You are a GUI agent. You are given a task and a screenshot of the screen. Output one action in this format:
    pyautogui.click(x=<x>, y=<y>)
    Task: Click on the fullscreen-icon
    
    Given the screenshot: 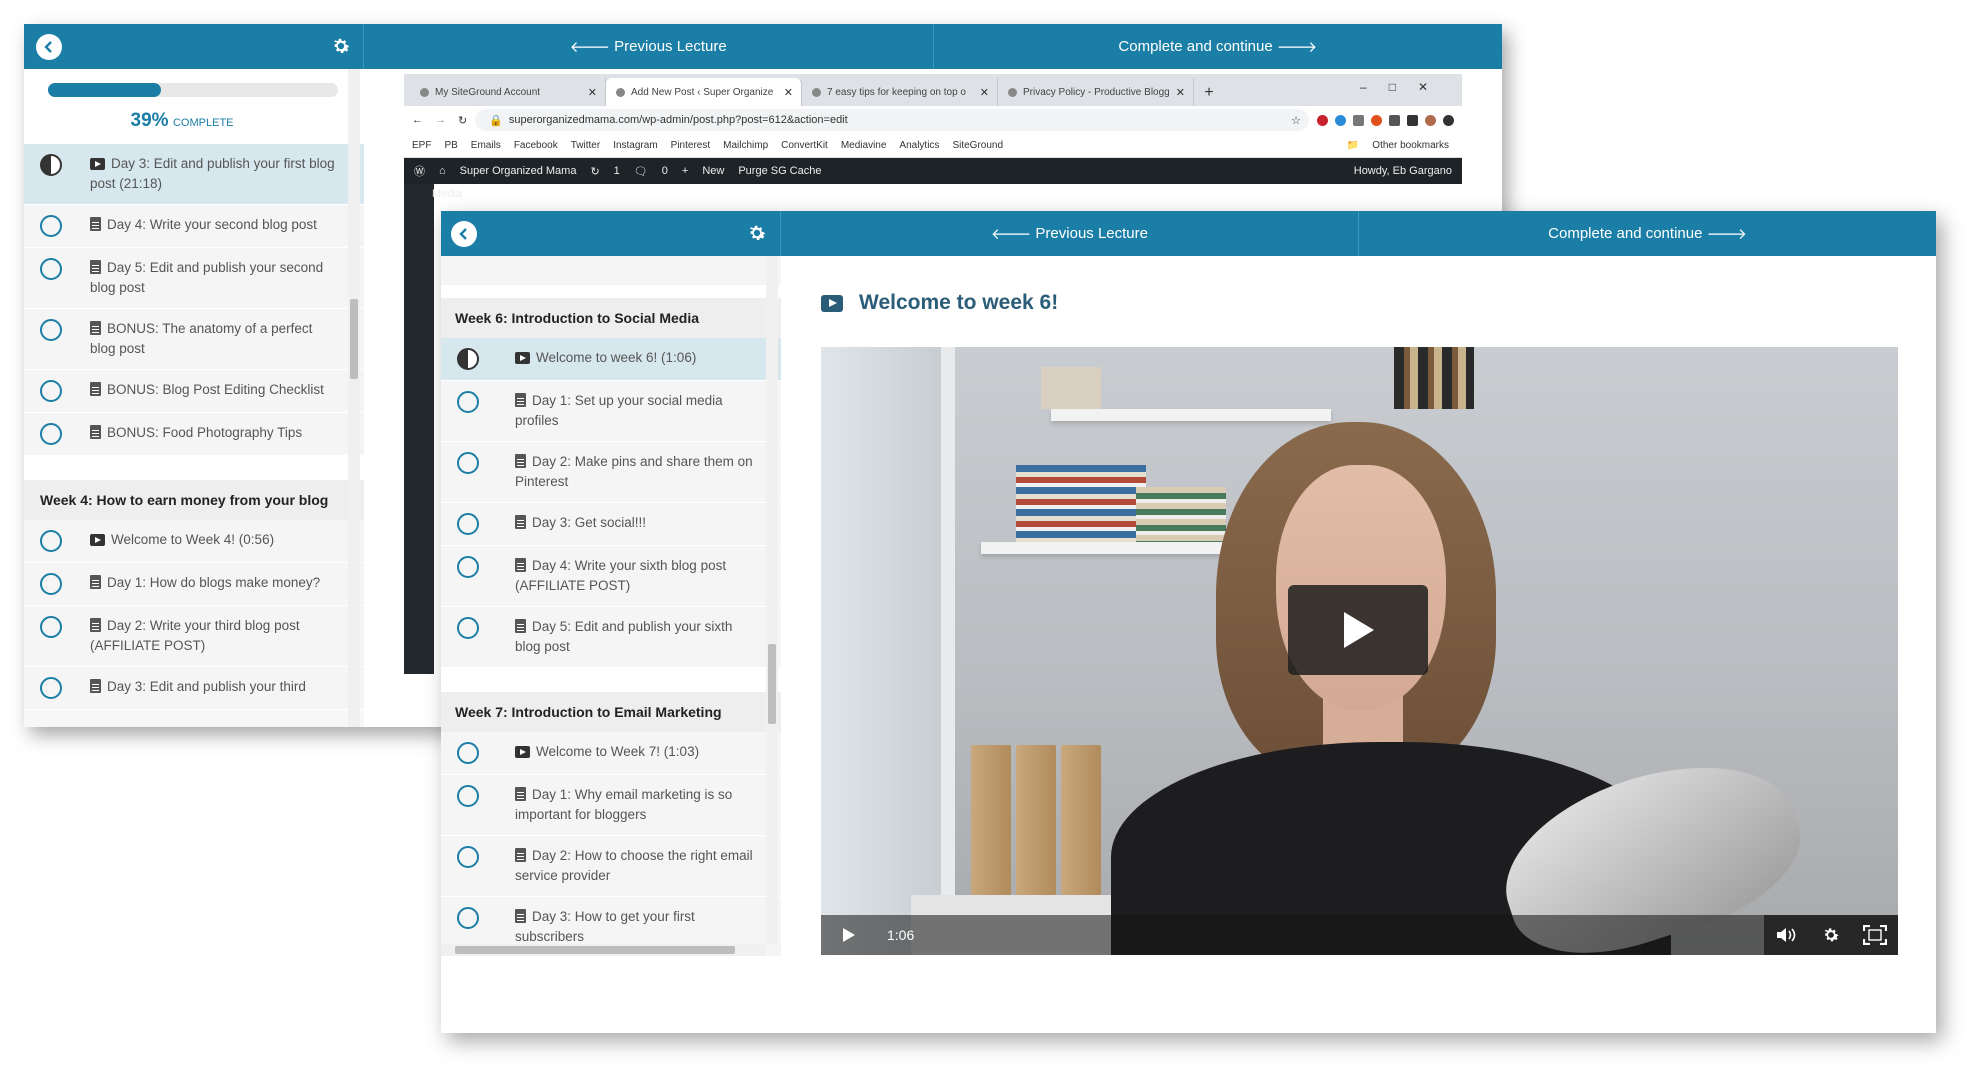 What is the action you would take?
    pyautogui.click(x=1875, y=935)
    